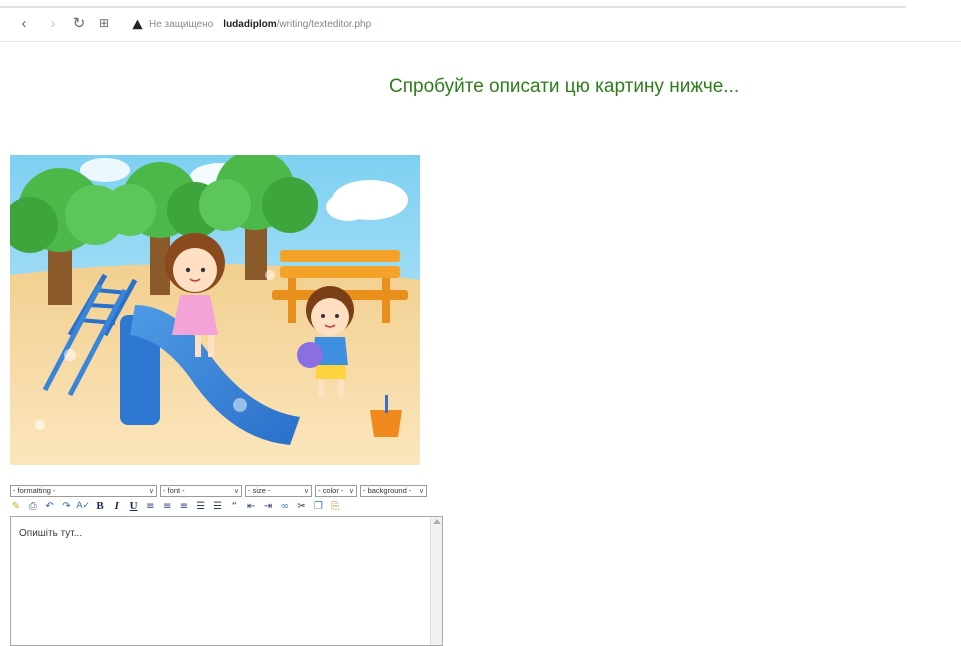  Describe the element at coordinates (134, 507) in the screenshot. I see `underline-icon: U` at that location.